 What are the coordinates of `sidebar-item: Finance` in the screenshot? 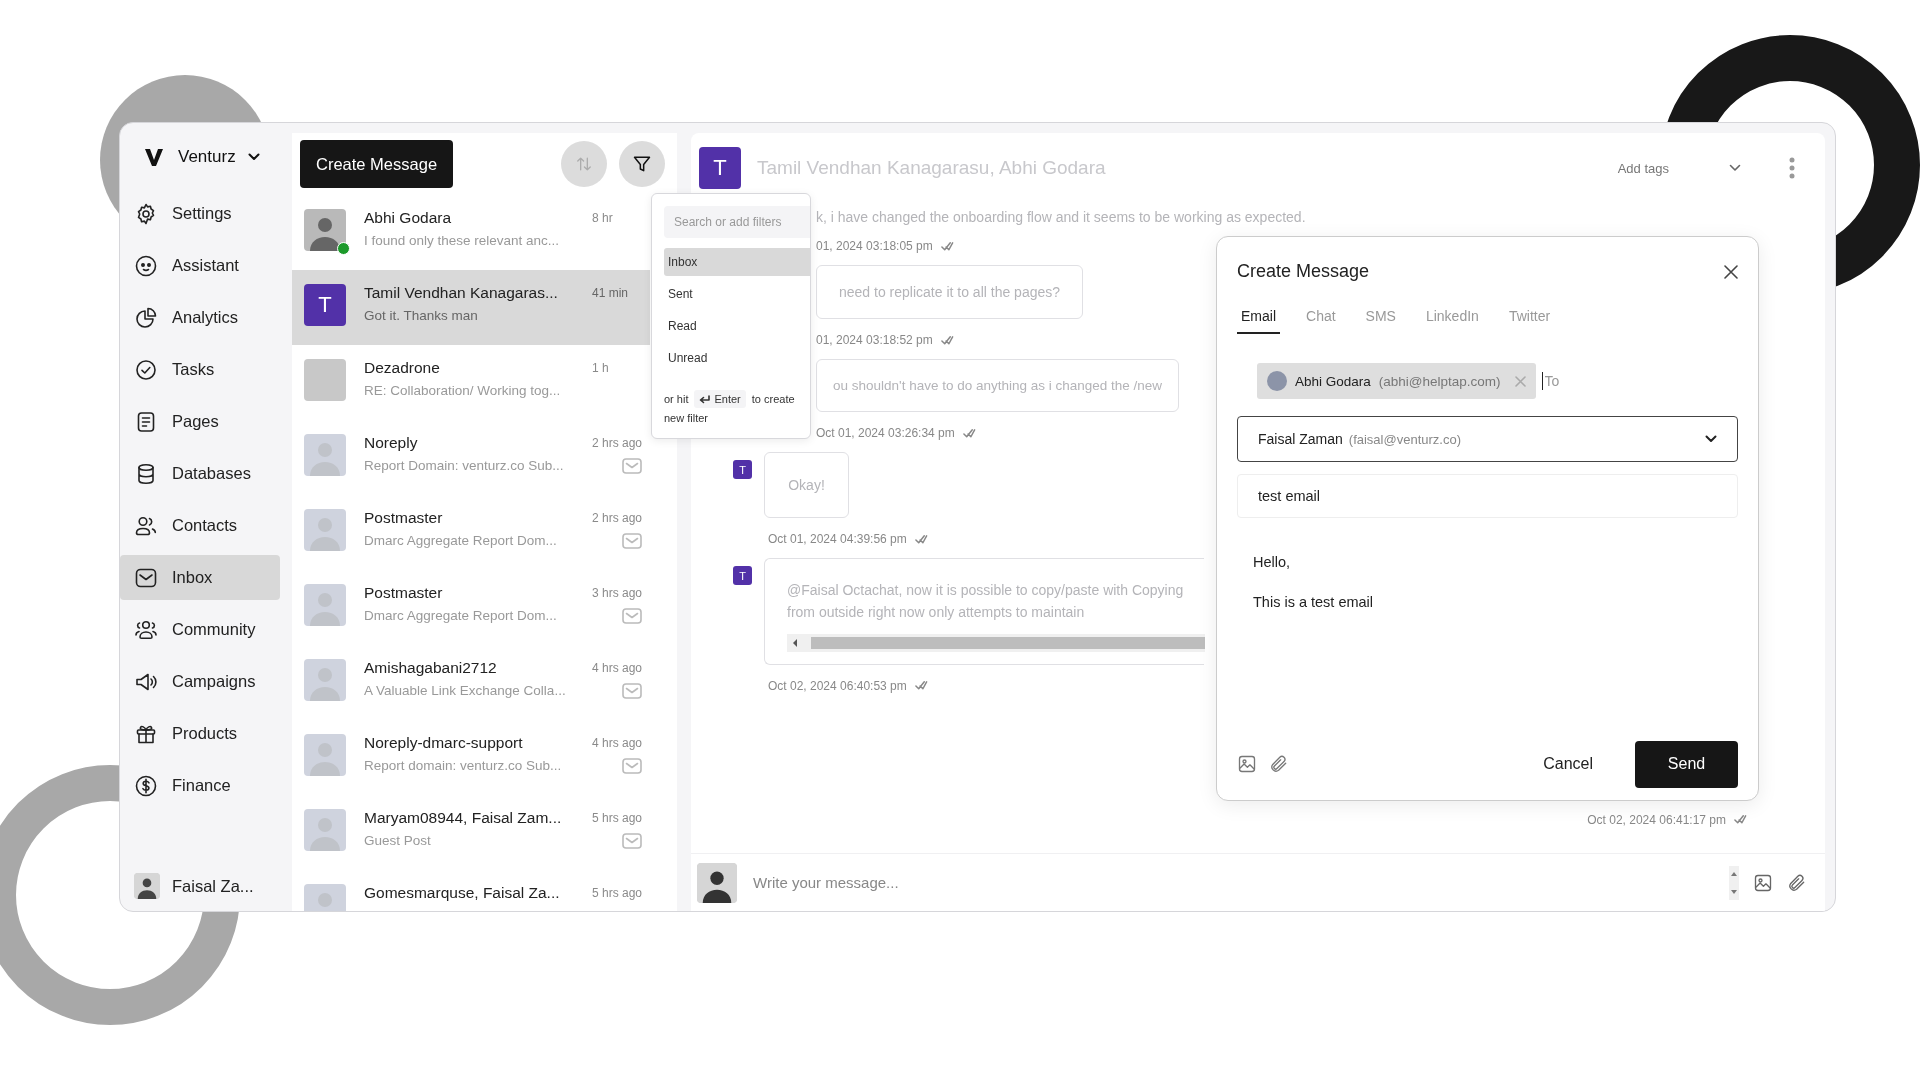 It's located at (200, 785).